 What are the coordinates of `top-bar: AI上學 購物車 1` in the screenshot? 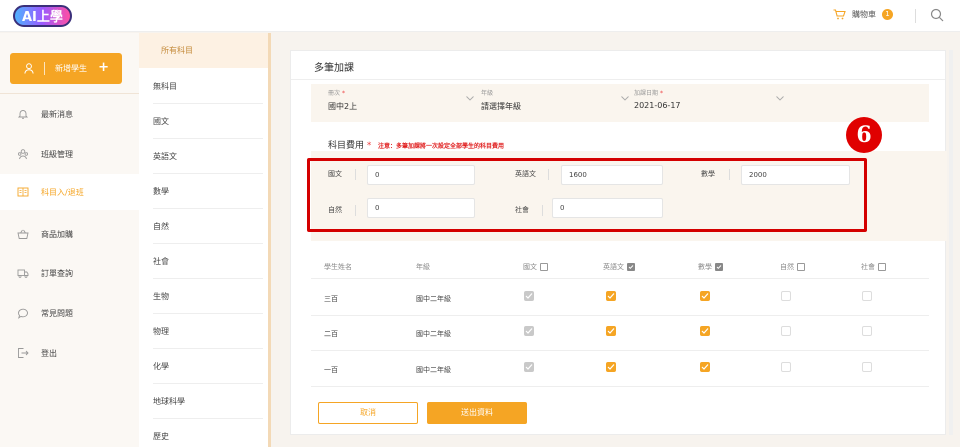 It's located at (480, 16).